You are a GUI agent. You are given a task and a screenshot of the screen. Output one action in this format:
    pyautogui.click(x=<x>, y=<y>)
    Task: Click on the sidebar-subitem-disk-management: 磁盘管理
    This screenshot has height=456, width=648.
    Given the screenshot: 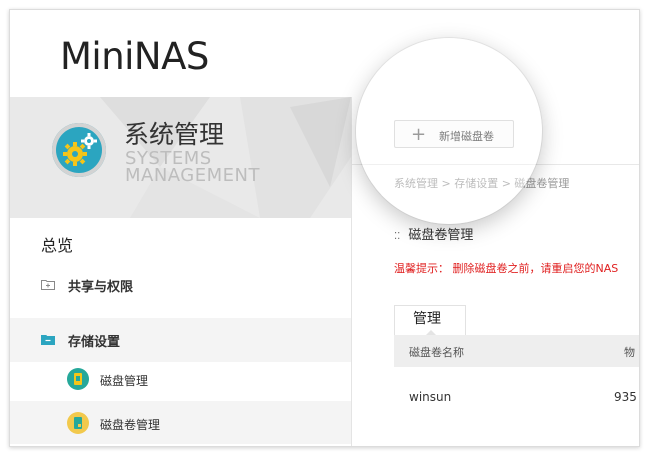 What is the action you would take?
    pyautogui.click(x=180, y=378)
    